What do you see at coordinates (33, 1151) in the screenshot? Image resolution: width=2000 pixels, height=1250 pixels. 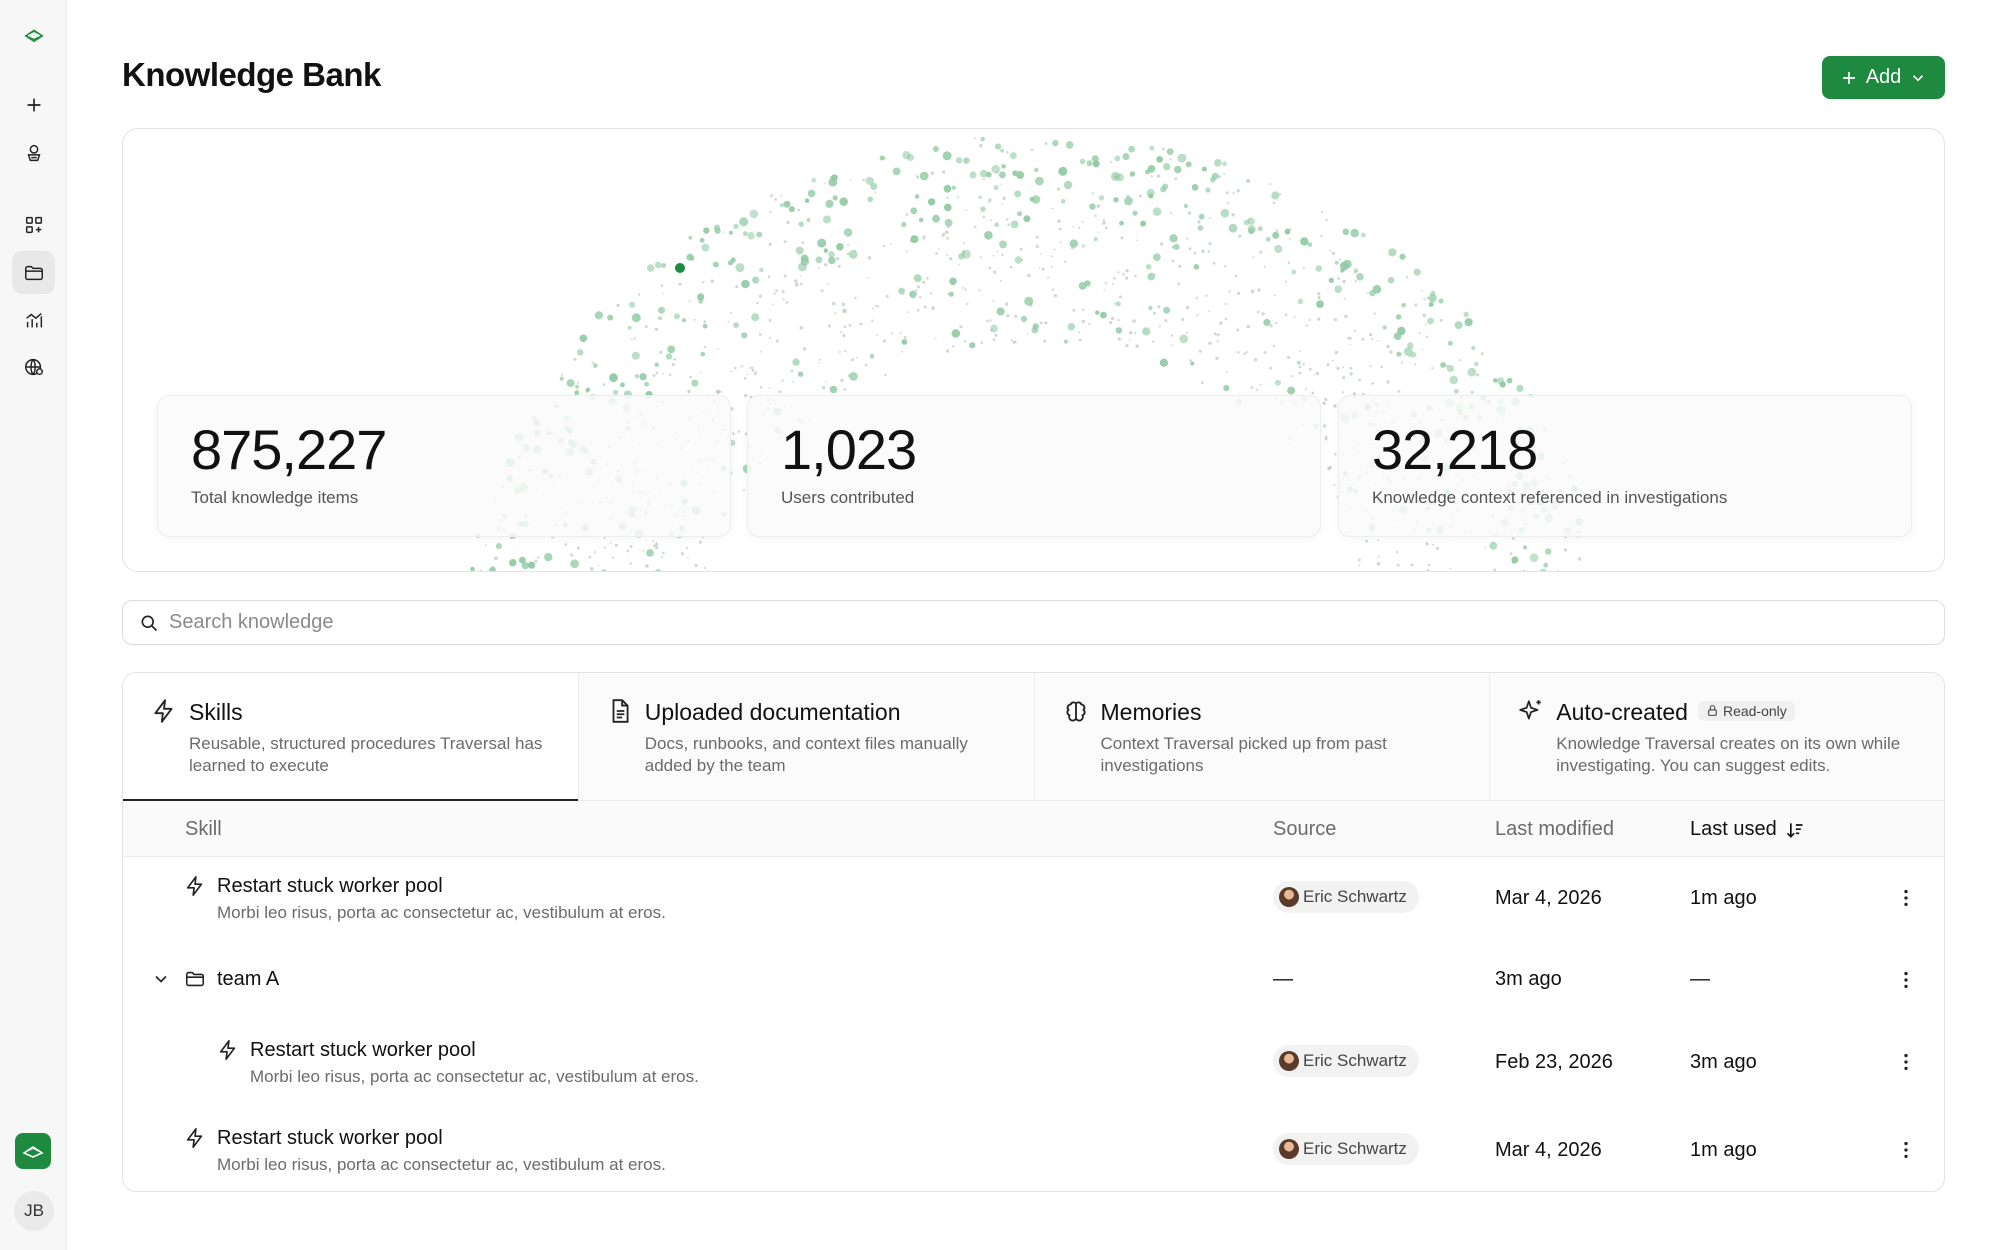 I see `workspace-logo-icon` at bounding box center [33, 1151].